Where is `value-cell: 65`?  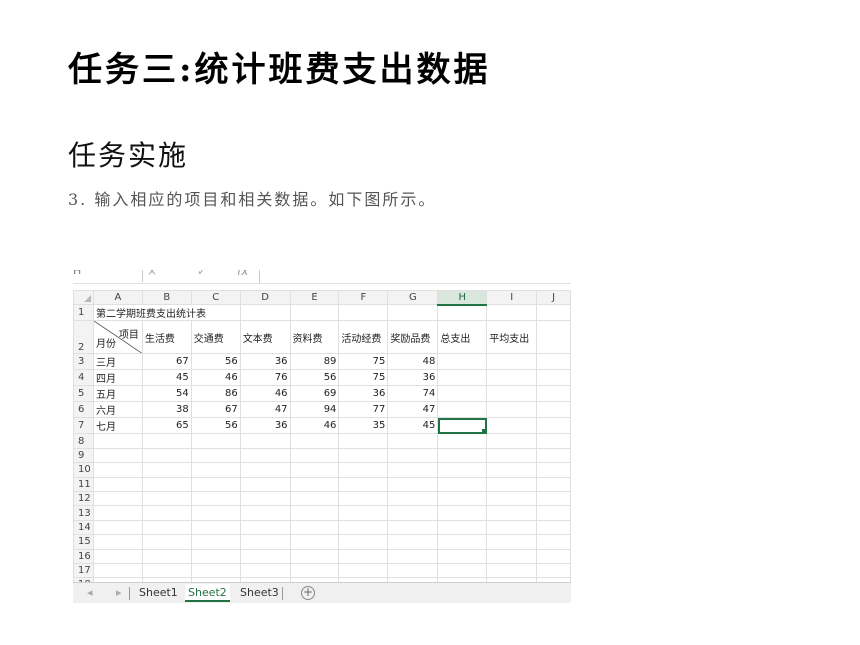 value-cell: 65 is located at coordinates (166, 426).